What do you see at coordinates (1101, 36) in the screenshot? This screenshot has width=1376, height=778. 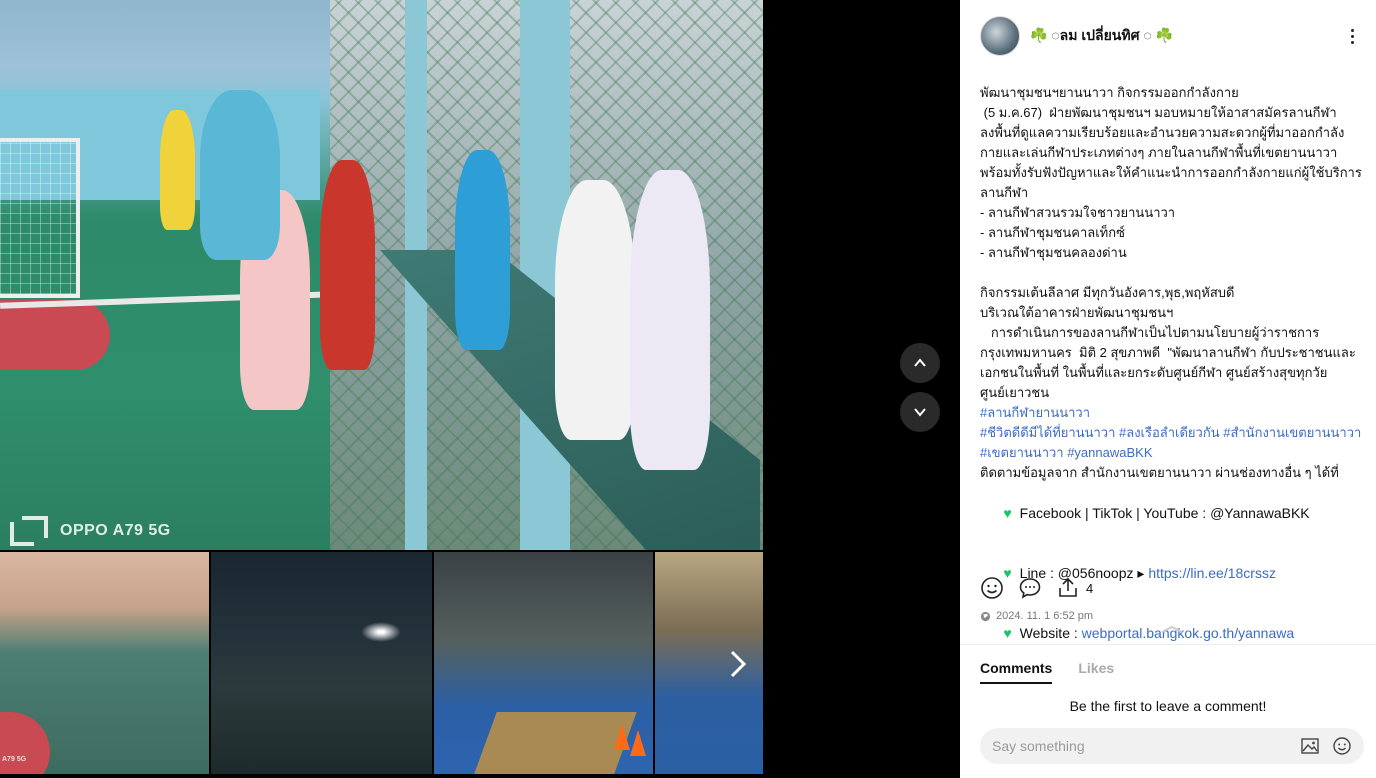 I see `author-name: ☘️ ◌ลม เปลี่ยนทิศ ◌ ☘️` at bounding box center [1101, 36].